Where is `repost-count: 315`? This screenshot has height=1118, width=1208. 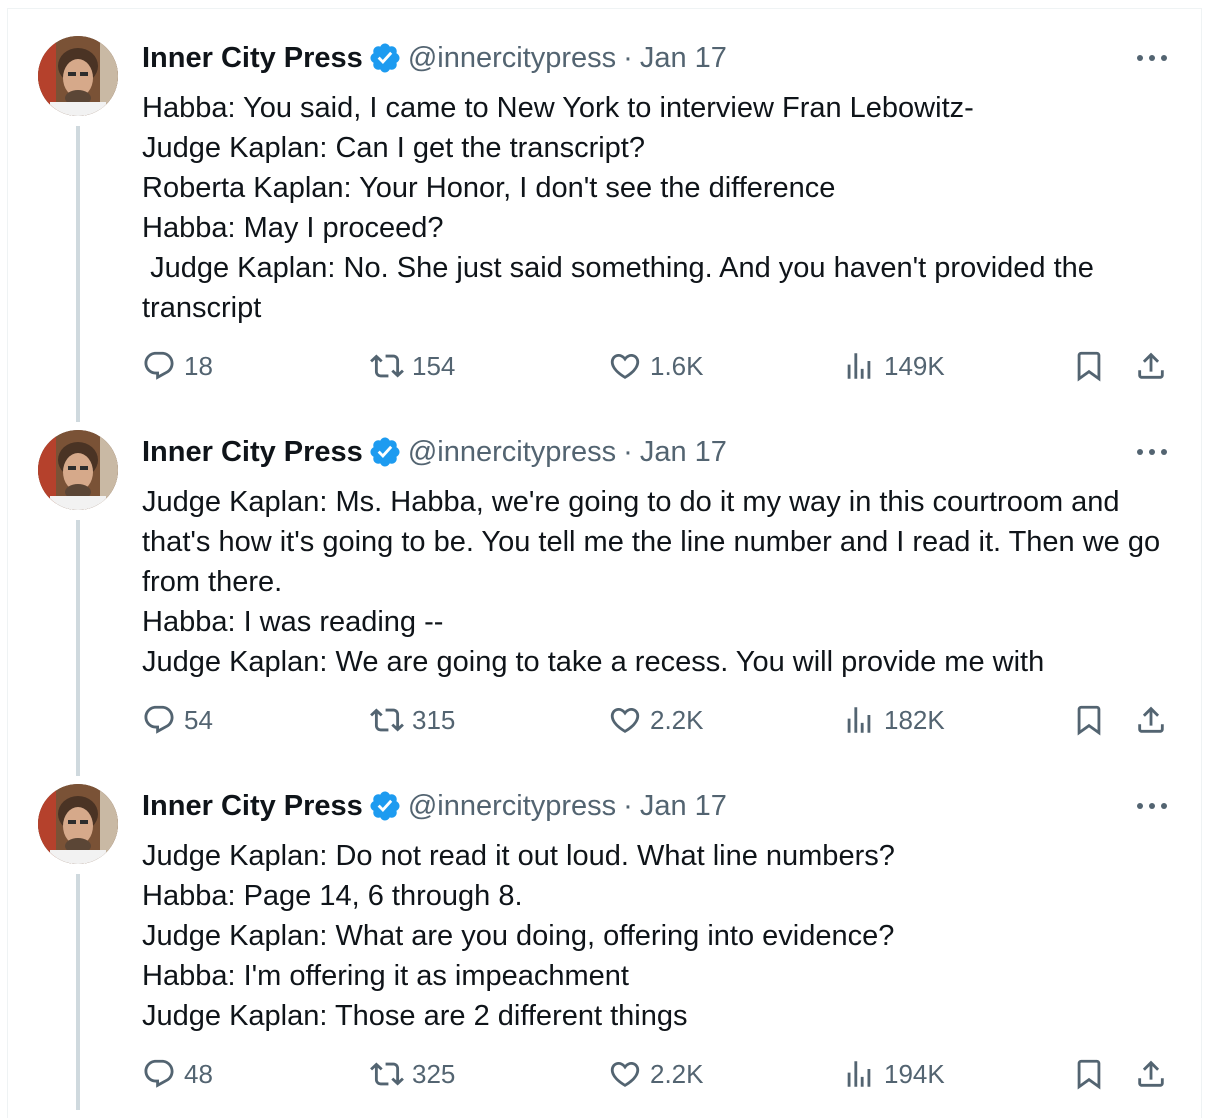 repost-count: 315 is located at coordinates (434, 719).